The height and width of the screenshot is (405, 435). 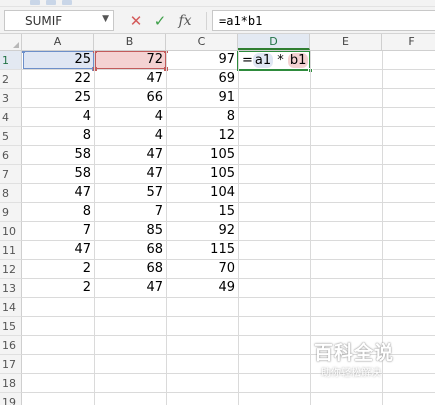 I want to click on column-header-f: F, so click(x=408, y=42).